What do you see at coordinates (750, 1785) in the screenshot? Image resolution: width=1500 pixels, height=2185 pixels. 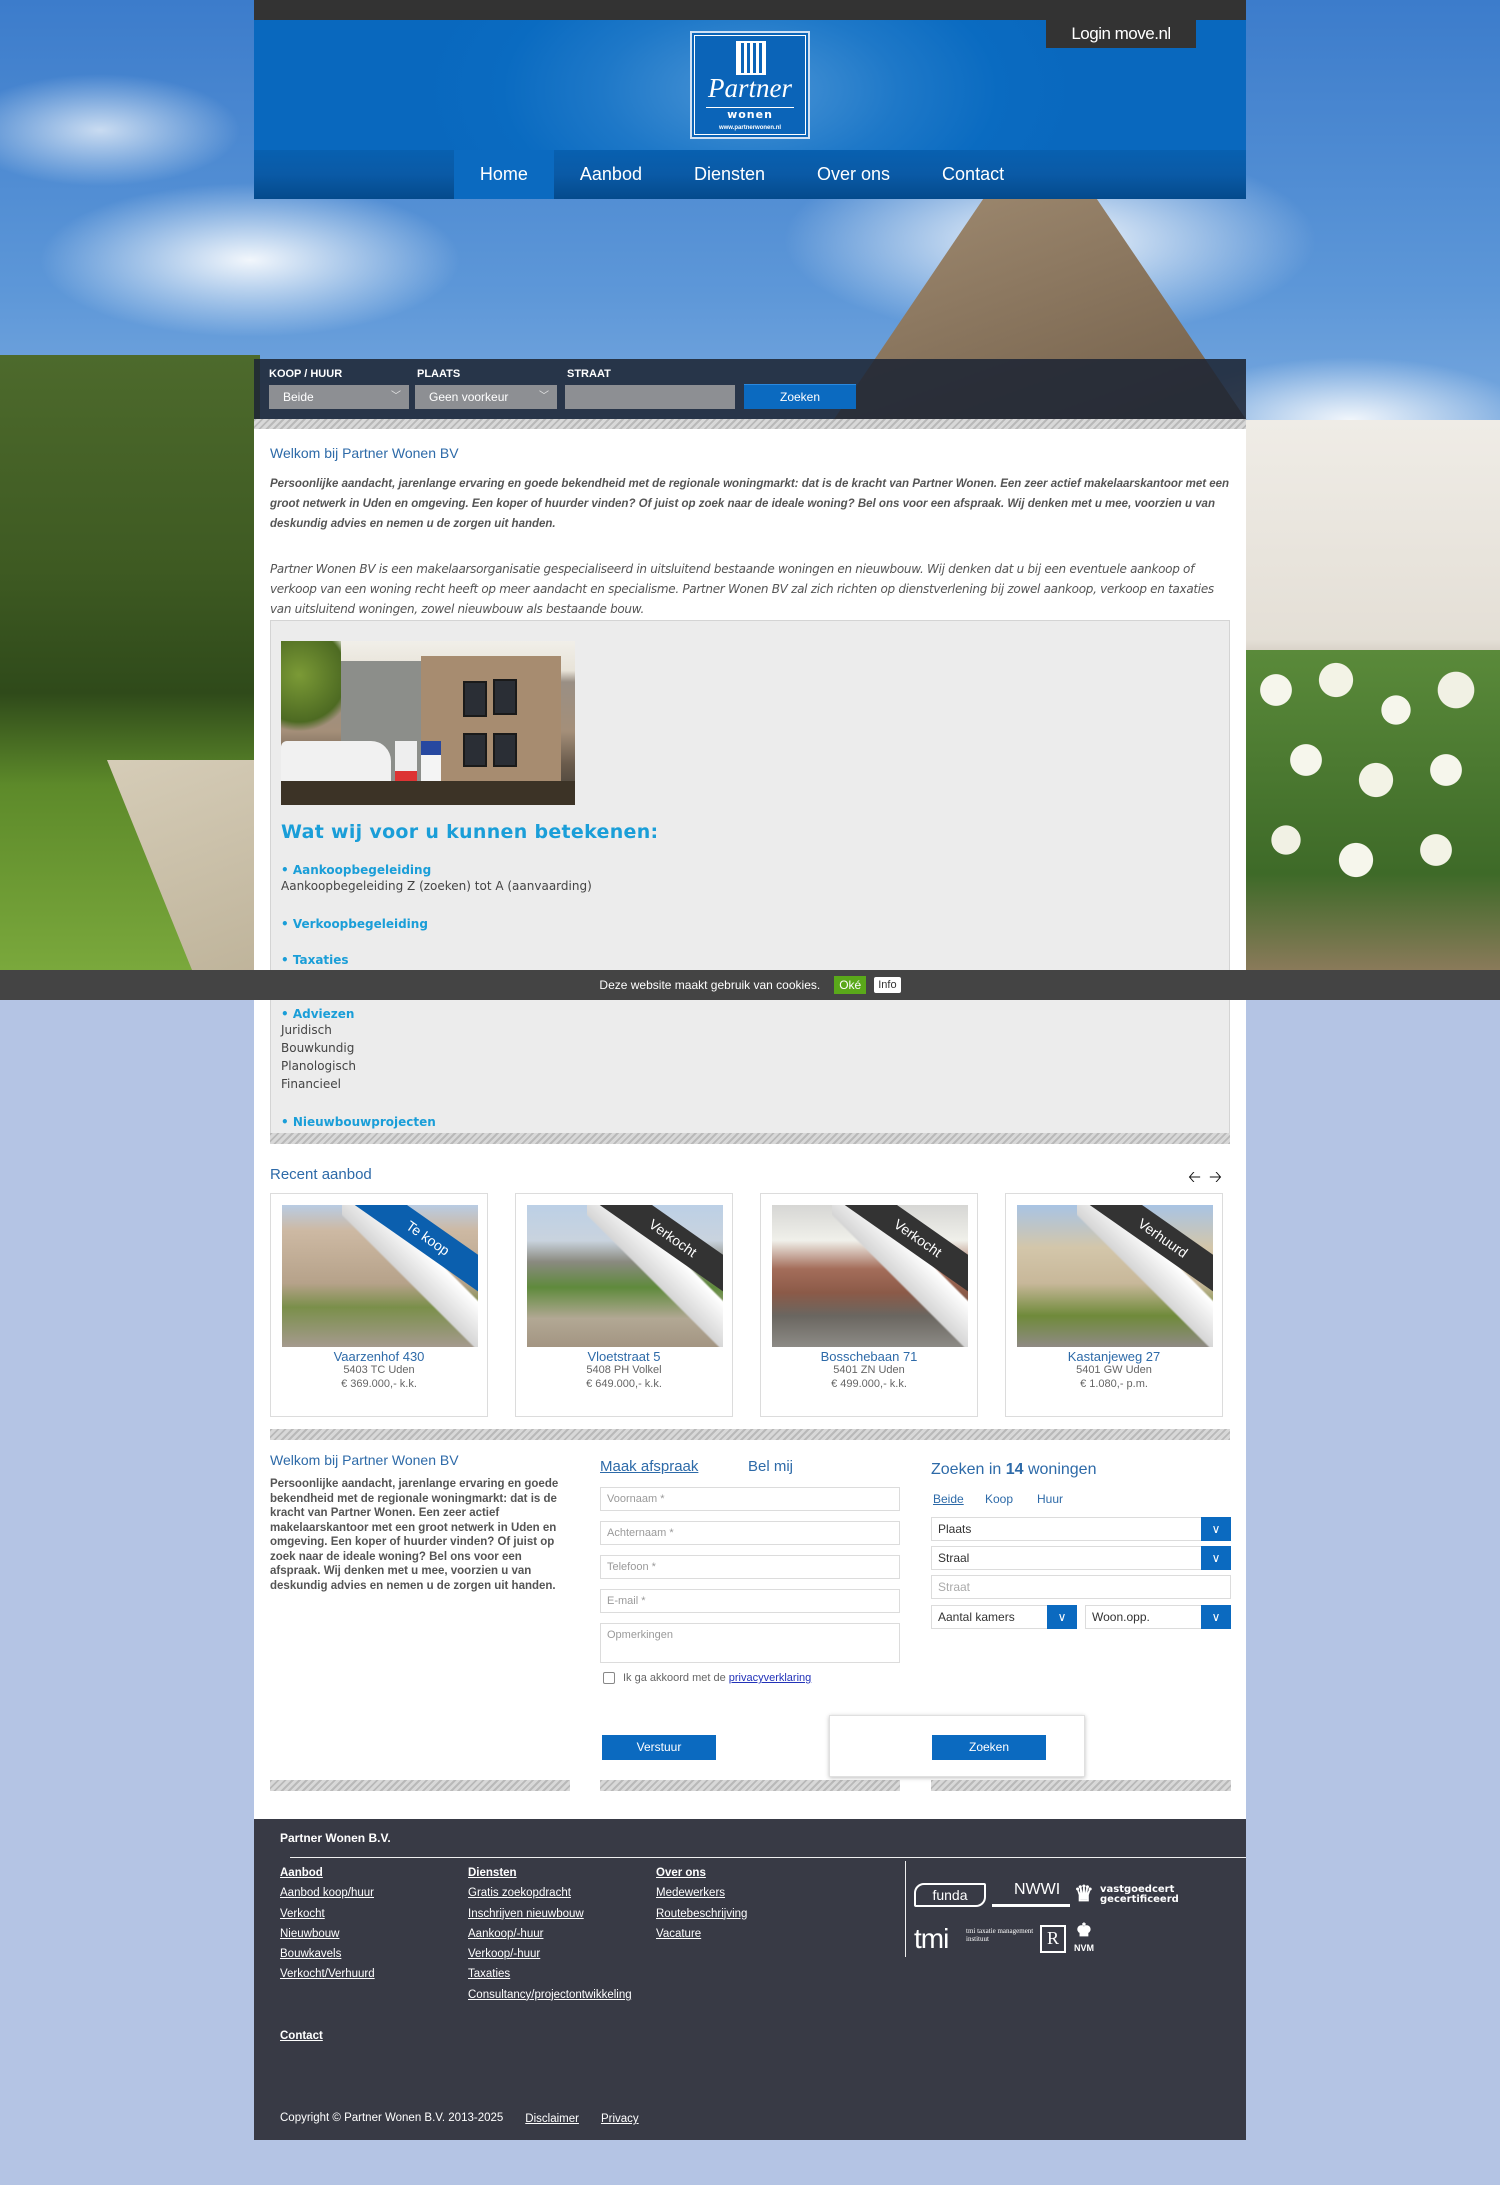 I see `hatch-divider` at bounding box center [750, 1785].